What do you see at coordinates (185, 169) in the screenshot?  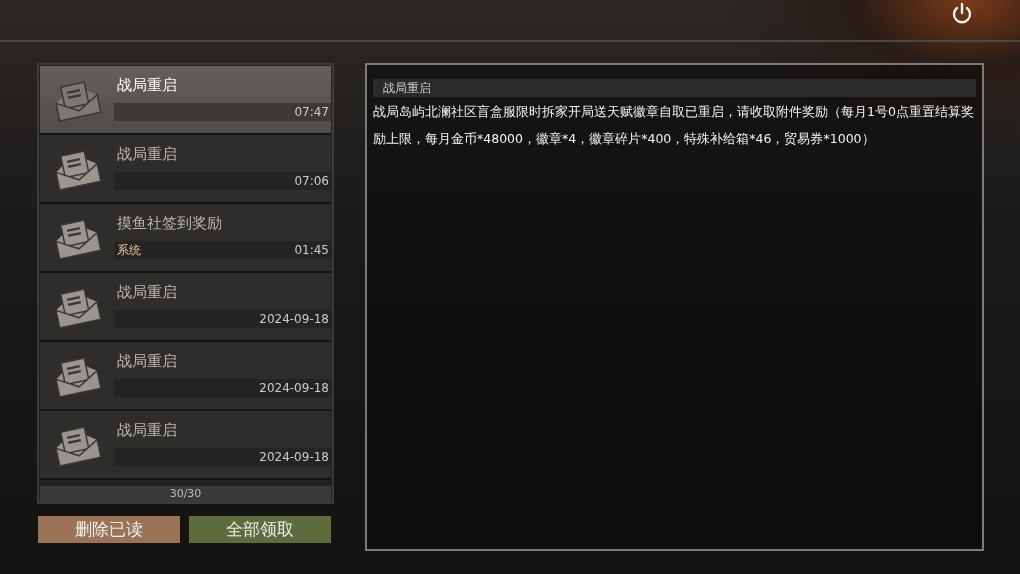 I see `mail-item: 战局重启 07:06` at bounding box center [185, 169].